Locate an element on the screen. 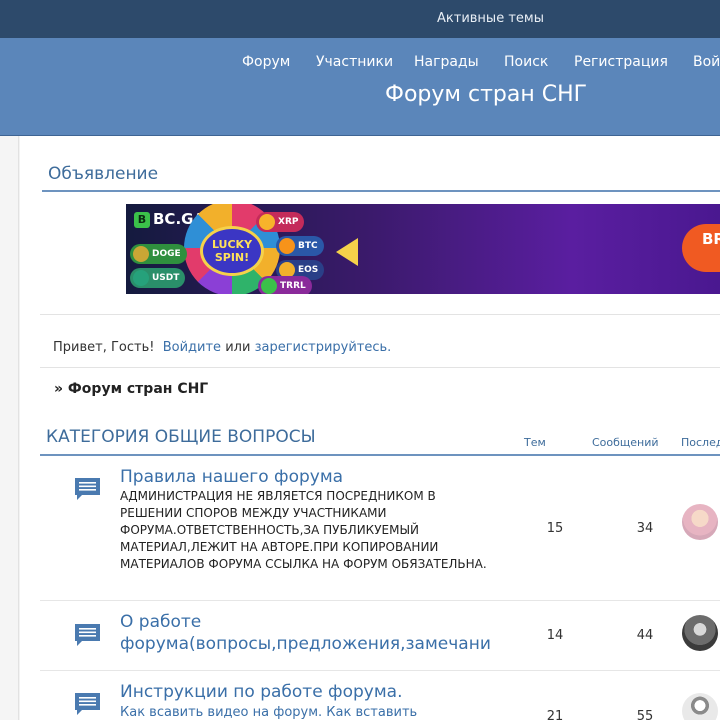 The image size is (720, 720). lucky-spin-label: LUCKY SPIN! is located at coordinates (232, 251).